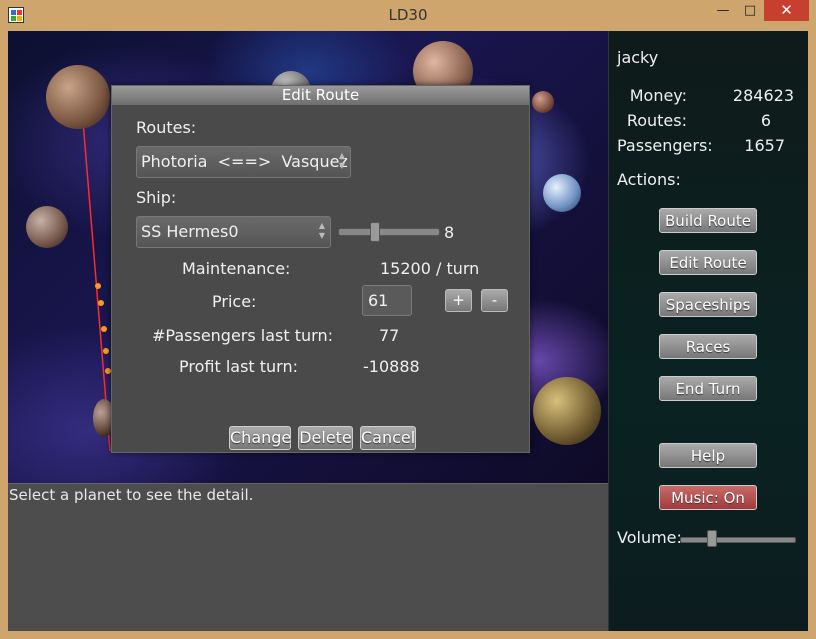 Image resolution: width=816 pixels, height=639 pixels. Describe the element at coordinates (391, 366) in the screenshot. I see `profit-value: -10888` at that location.